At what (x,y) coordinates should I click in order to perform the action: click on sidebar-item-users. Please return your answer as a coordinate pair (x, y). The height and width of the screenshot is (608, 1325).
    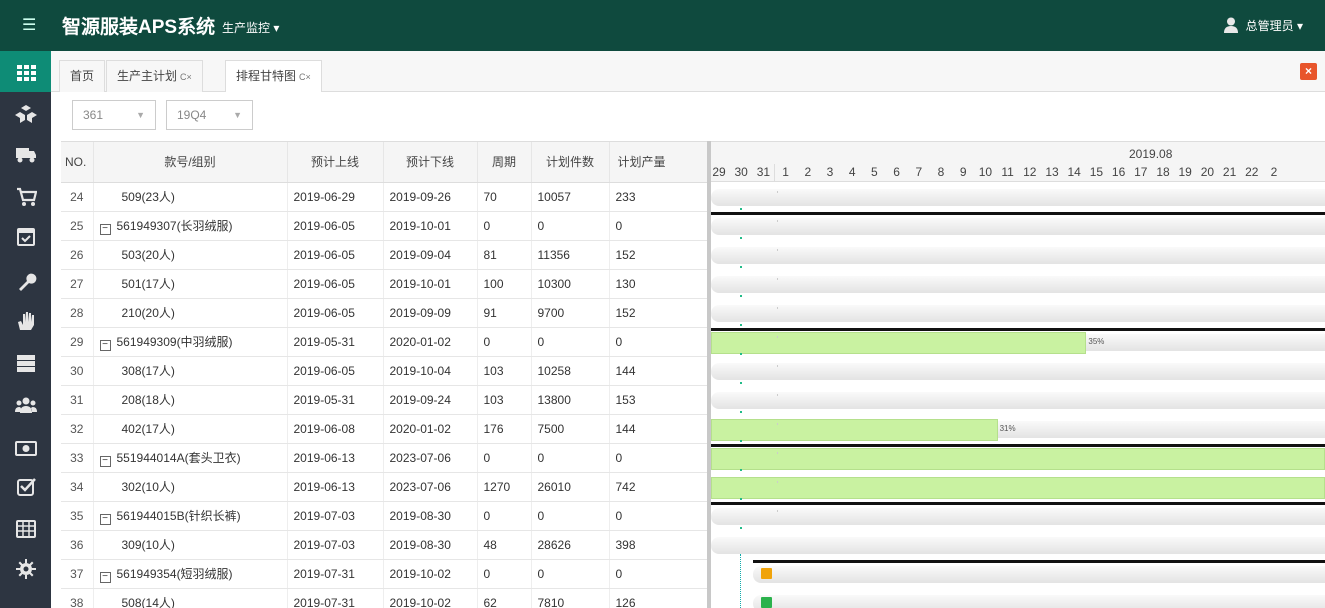
    Looking at the image, I should click on (25, 404).